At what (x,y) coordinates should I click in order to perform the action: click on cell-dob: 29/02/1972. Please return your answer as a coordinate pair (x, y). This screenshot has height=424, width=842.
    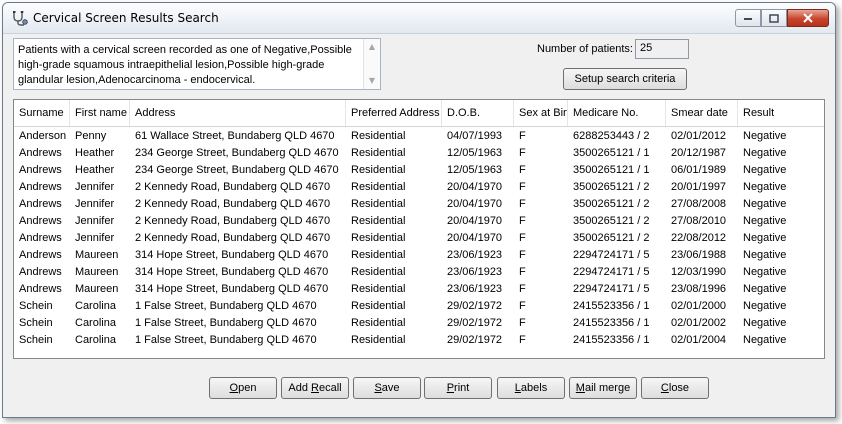
    Looking at the image, I should click on (475, 323).